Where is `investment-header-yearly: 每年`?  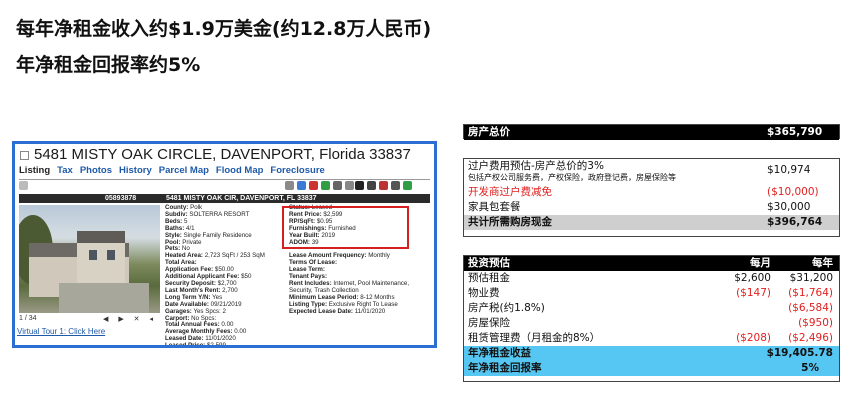 investment-header-yearly: 每年 is located at coordinates (822, 263).